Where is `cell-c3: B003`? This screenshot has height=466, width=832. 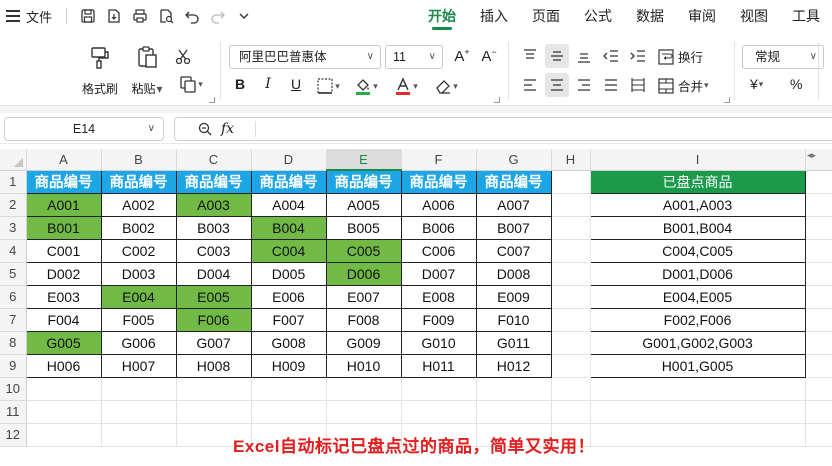 cell-c3: B003 is located at coordinates (213, 227).